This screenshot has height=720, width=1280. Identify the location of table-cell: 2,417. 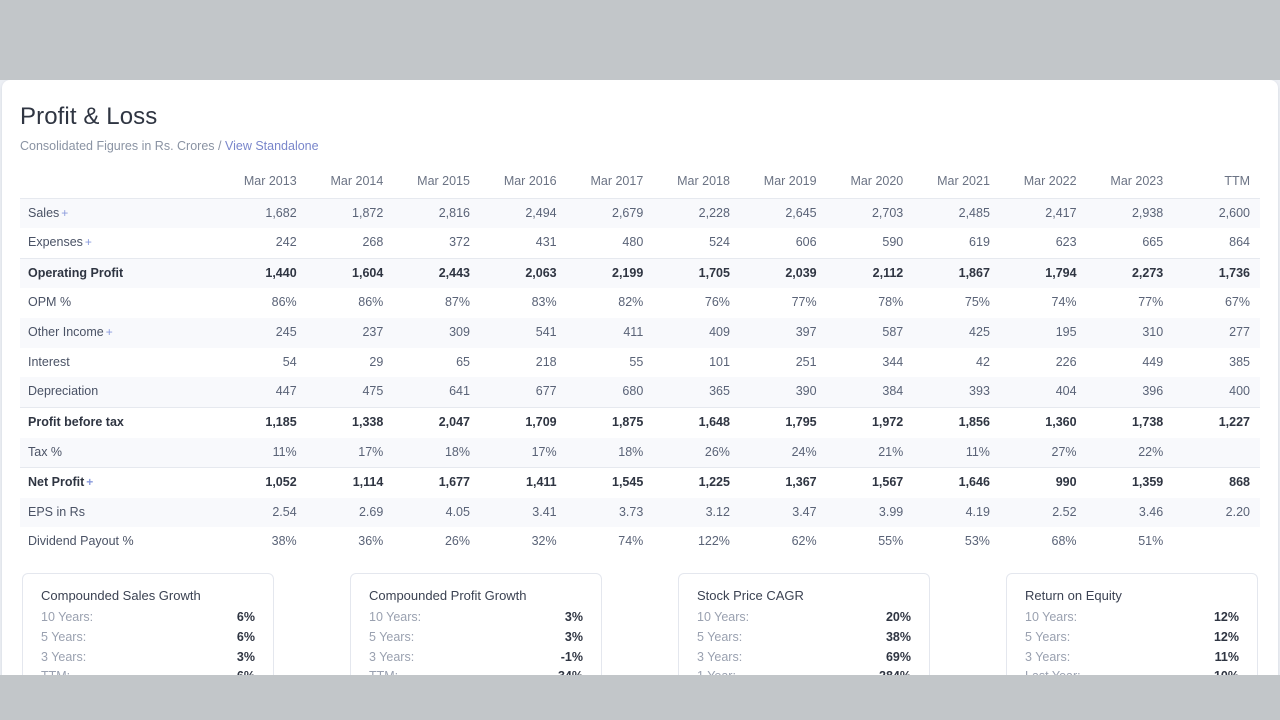
(1043, 213).